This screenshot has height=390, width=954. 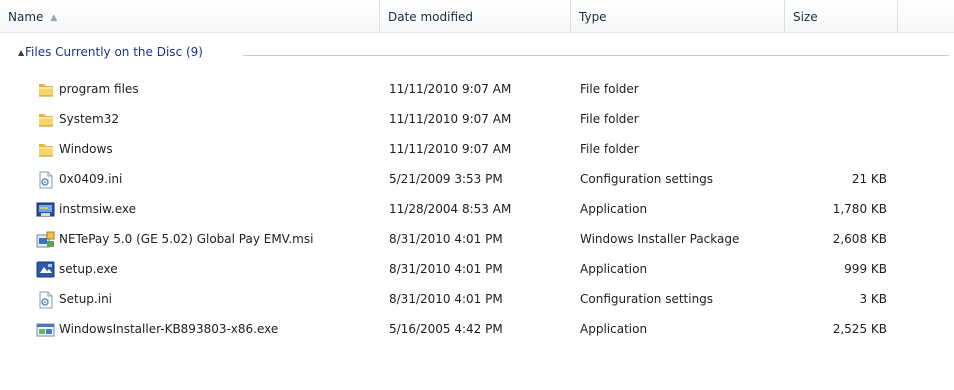 What do you see at coordinates (859, 329) in the screenshot?
I see `file-size: 2,525 KB` at bounding box center [859, 329].